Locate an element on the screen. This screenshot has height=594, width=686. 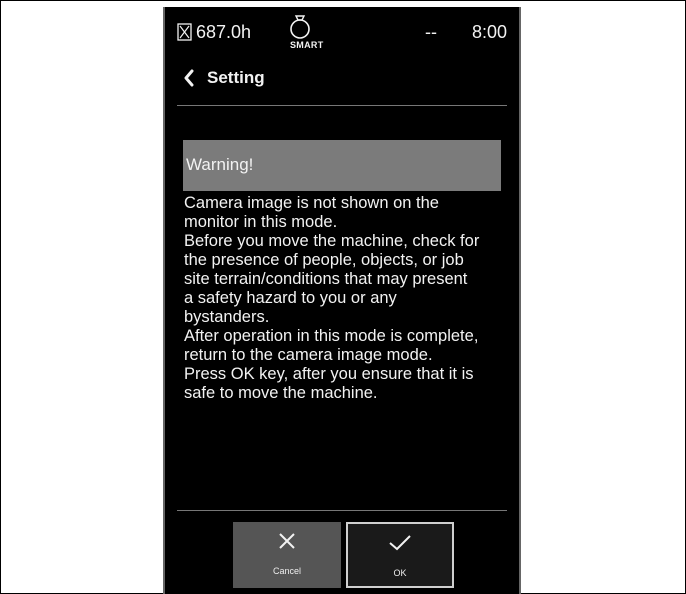
warning-line: site terrain/conditions that may present is located at coordinates (326, 279).